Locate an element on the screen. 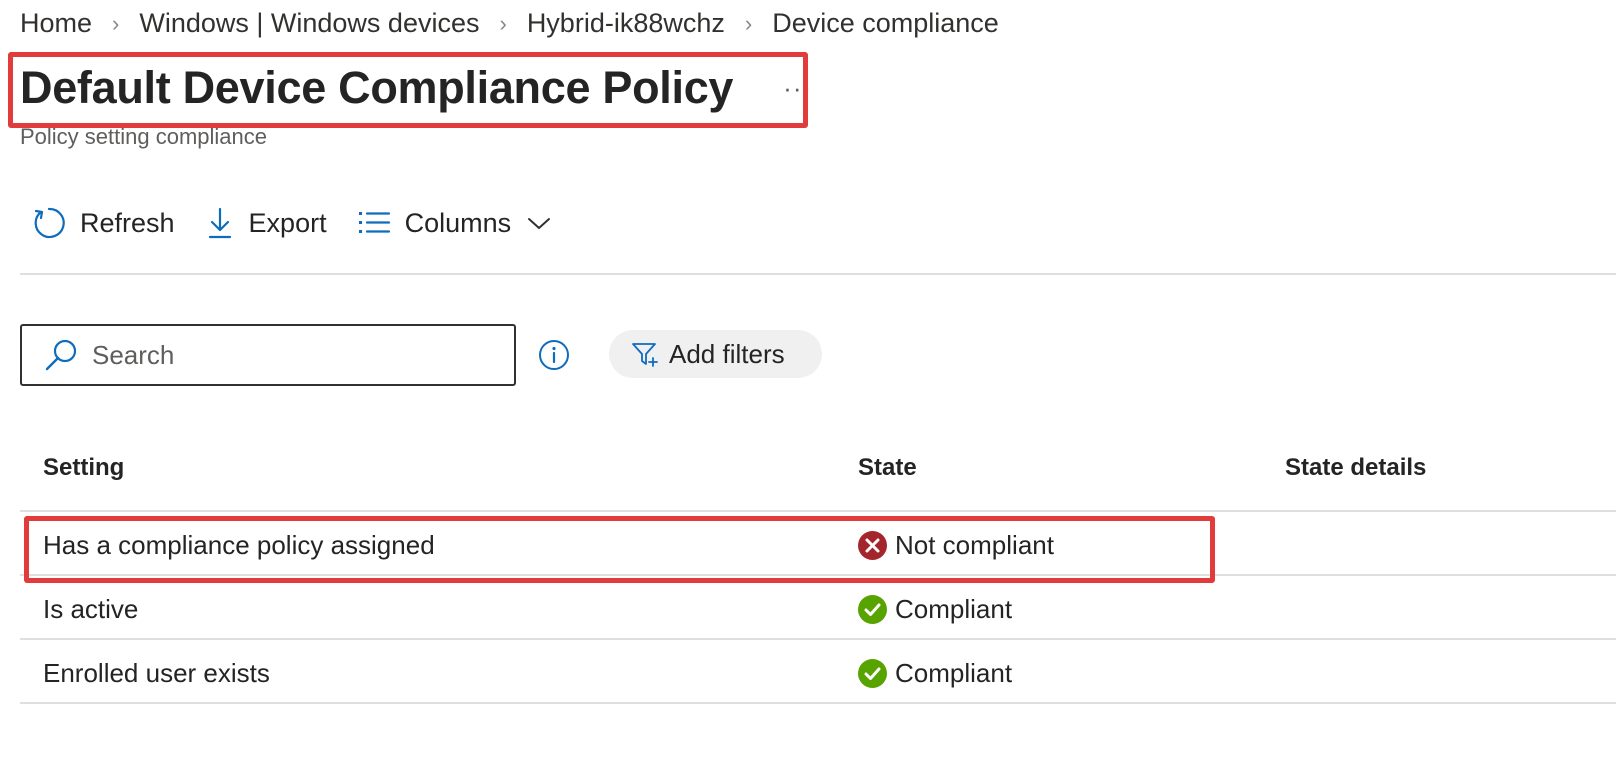  add-filters-label: Add filters is located at coordinates (727, 353).